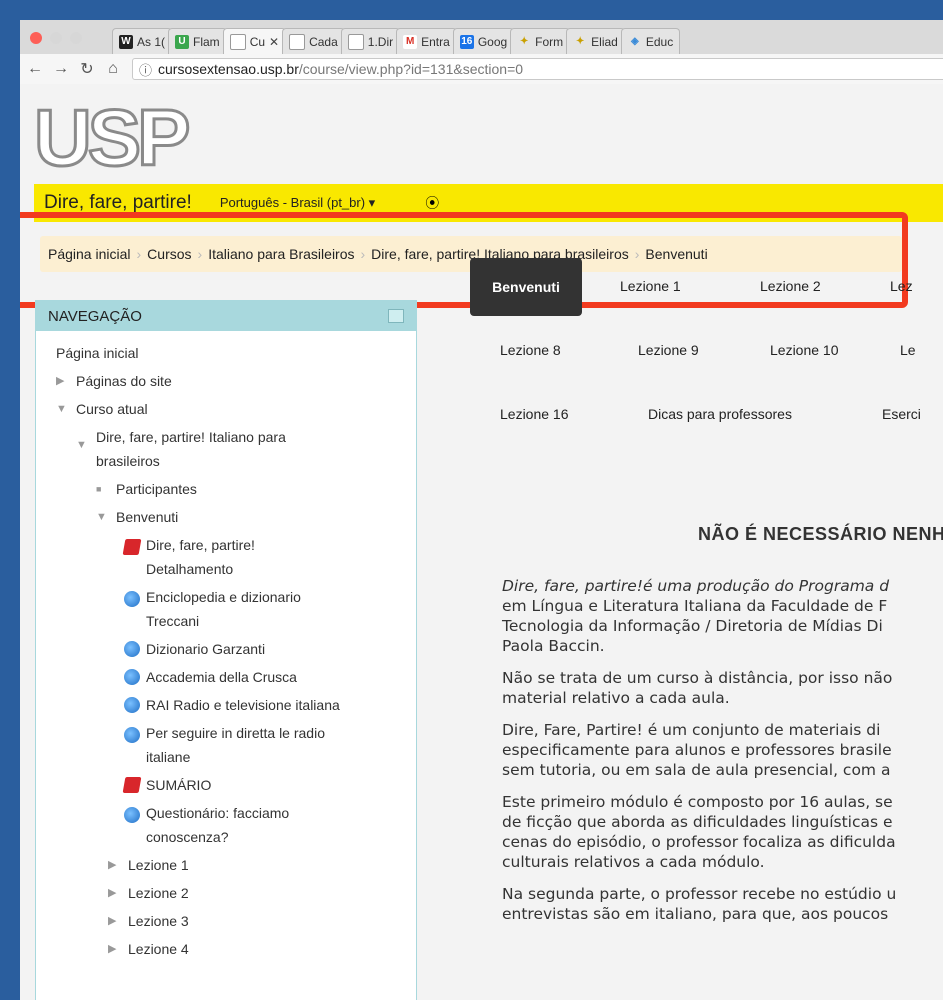 This screenshot has height=1000, width=943. I want to click on language-select: Português - Brasil (pt_br) ▾, so click(297, 203).